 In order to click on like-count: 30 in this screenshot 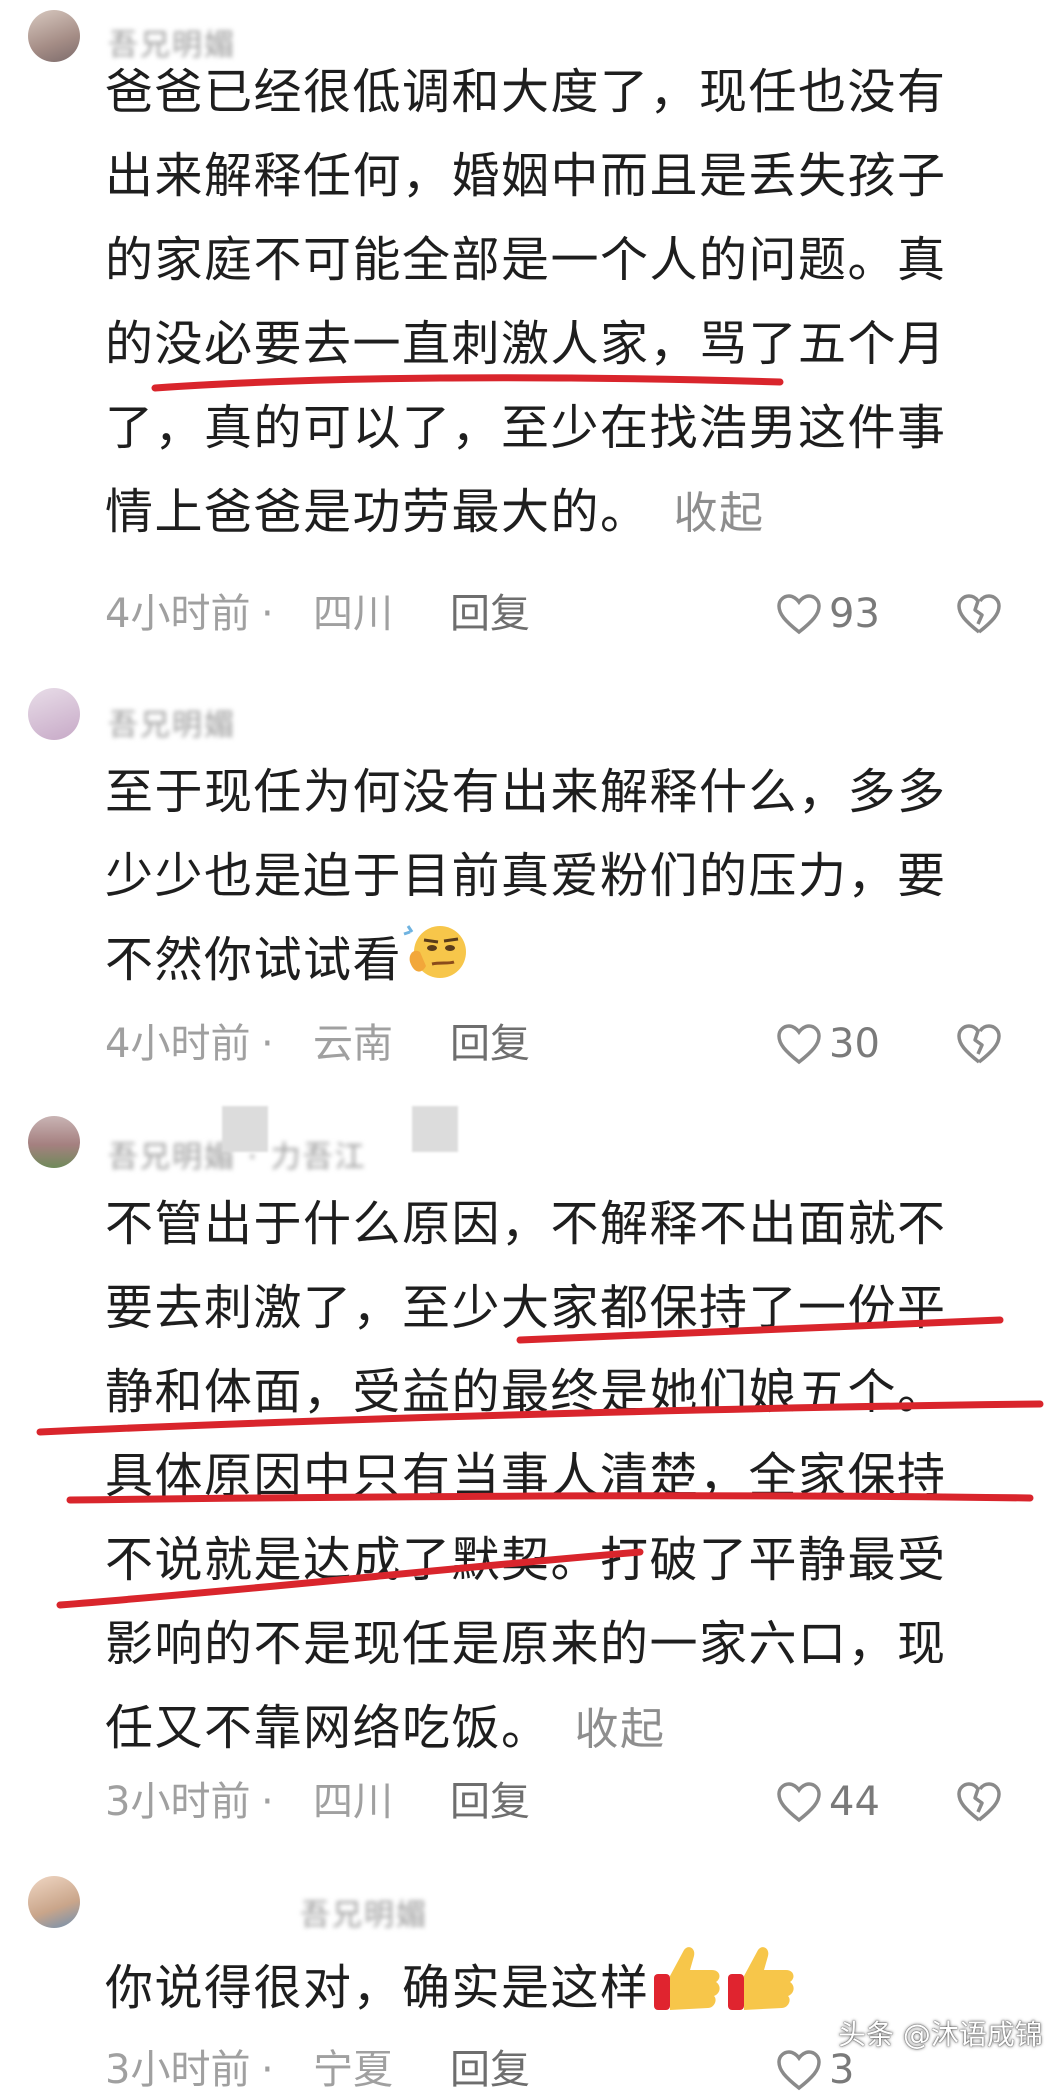, I will do `click(854, 1044)`.